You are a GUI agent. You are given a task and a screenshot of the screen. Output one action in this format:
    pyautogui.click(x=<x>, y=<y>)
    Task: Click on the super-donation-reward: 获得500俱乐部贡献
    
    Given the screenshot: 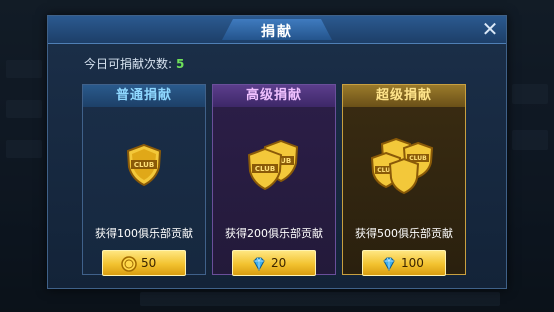 What is the action you would take?
    pyautogui.click(x=404, y=233)
    